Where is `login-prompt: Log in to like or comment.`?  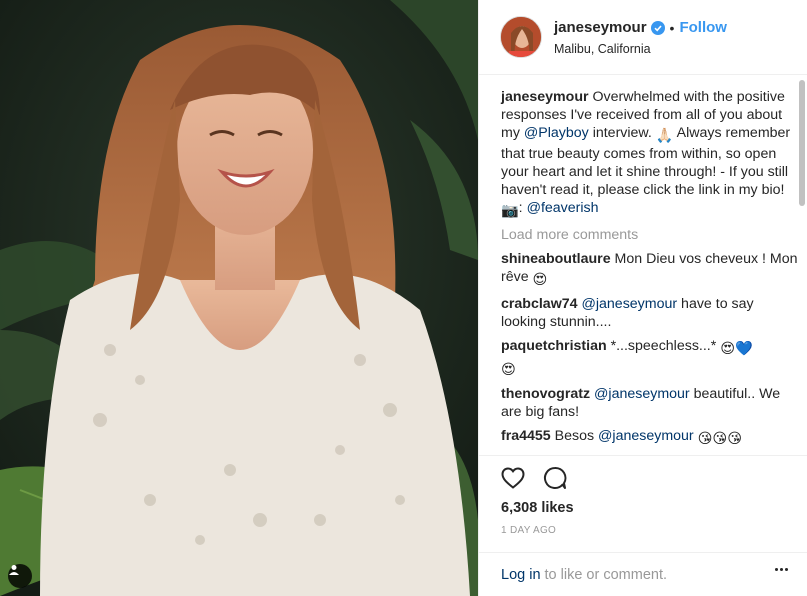 login-prompt: Log in to like or comment. is located at coordinates (643, 574).